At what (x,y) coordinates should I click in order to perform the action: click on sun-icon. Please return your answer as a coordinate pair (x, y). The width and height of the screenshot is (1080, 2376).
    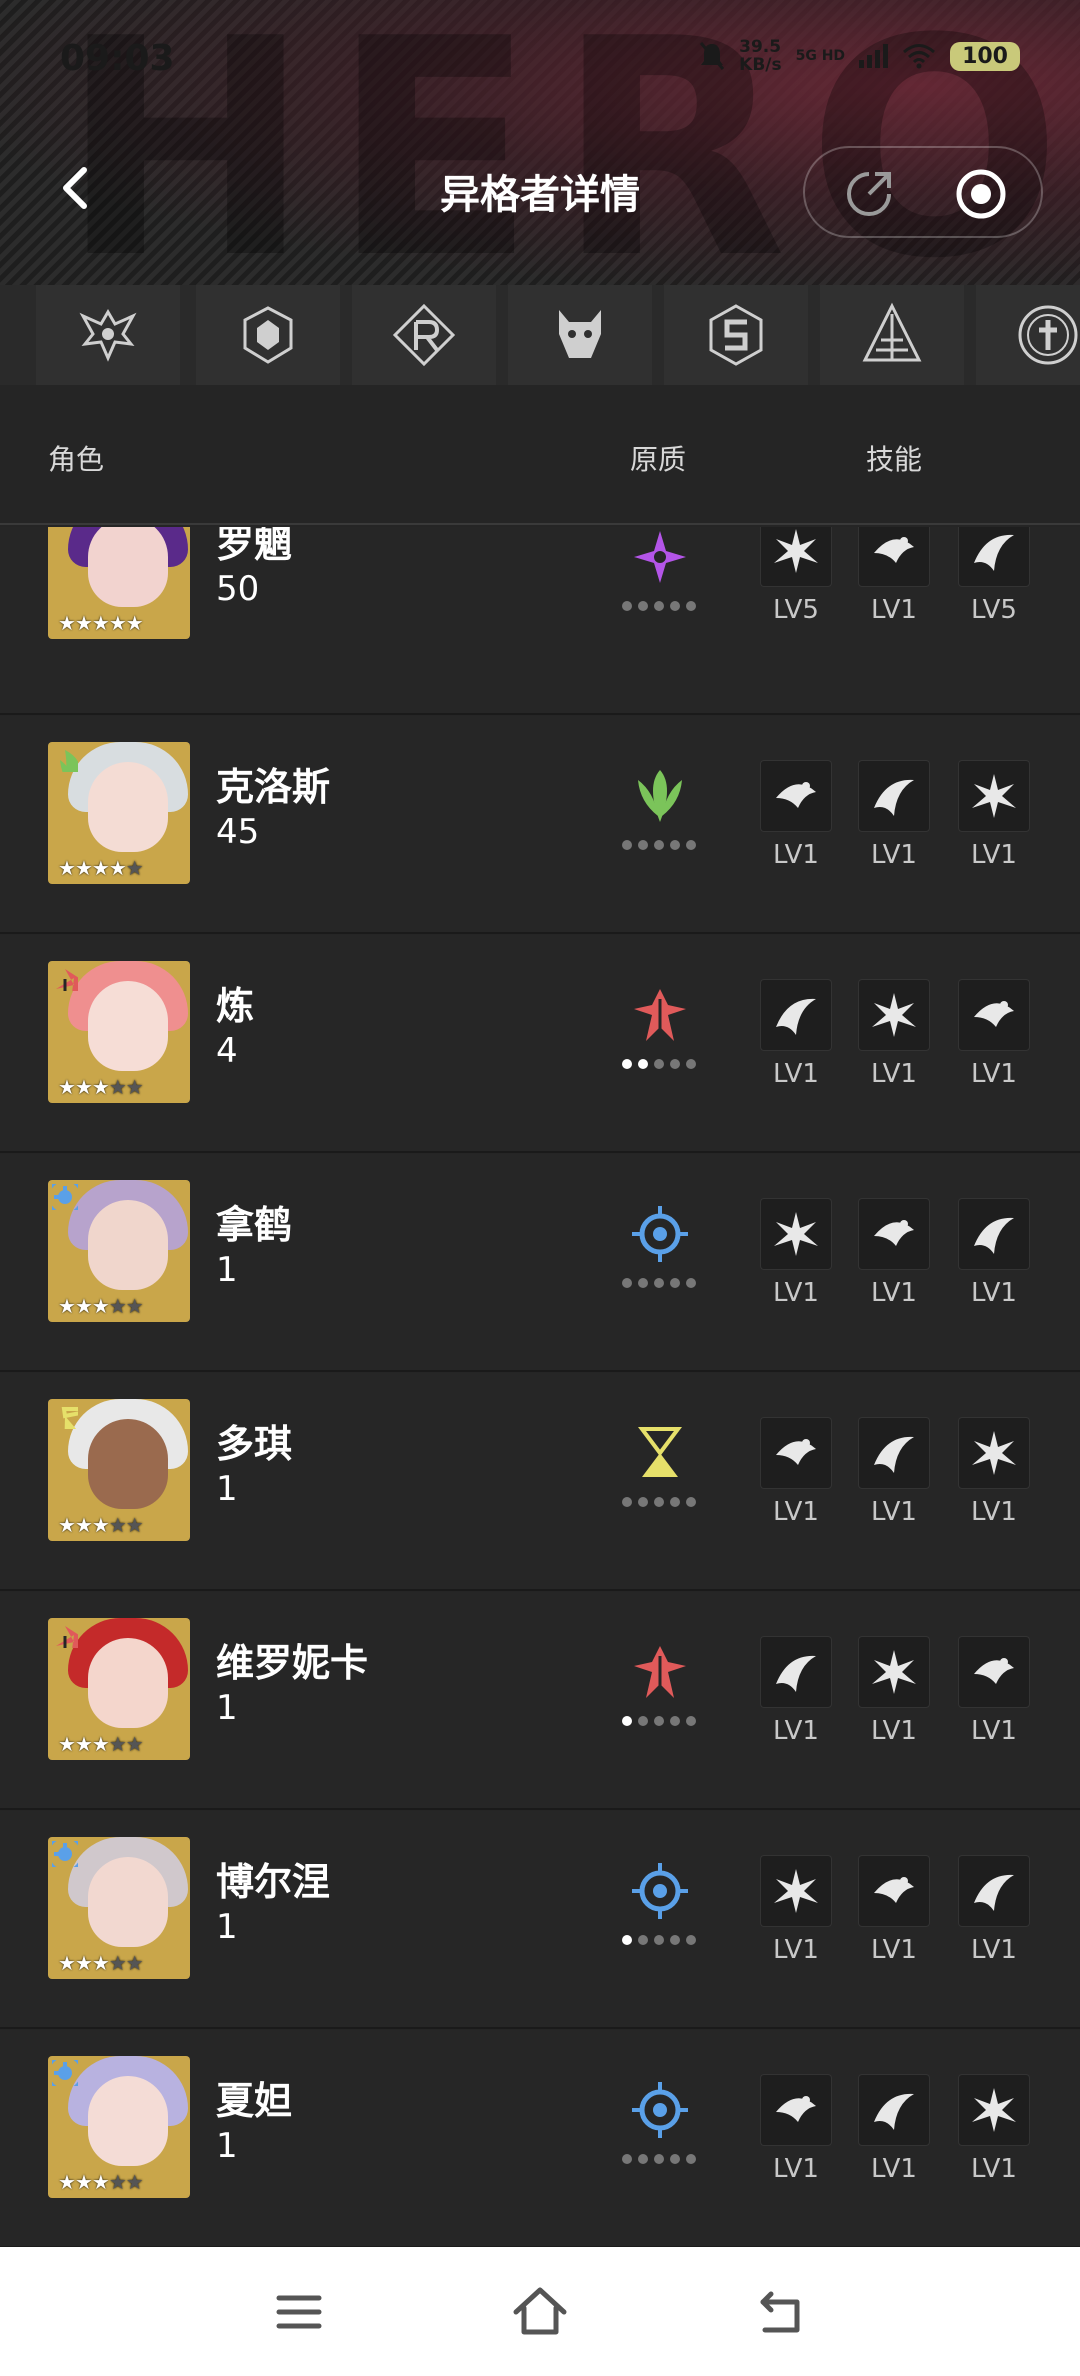
    Looking at the image, I should click on (994, 796).